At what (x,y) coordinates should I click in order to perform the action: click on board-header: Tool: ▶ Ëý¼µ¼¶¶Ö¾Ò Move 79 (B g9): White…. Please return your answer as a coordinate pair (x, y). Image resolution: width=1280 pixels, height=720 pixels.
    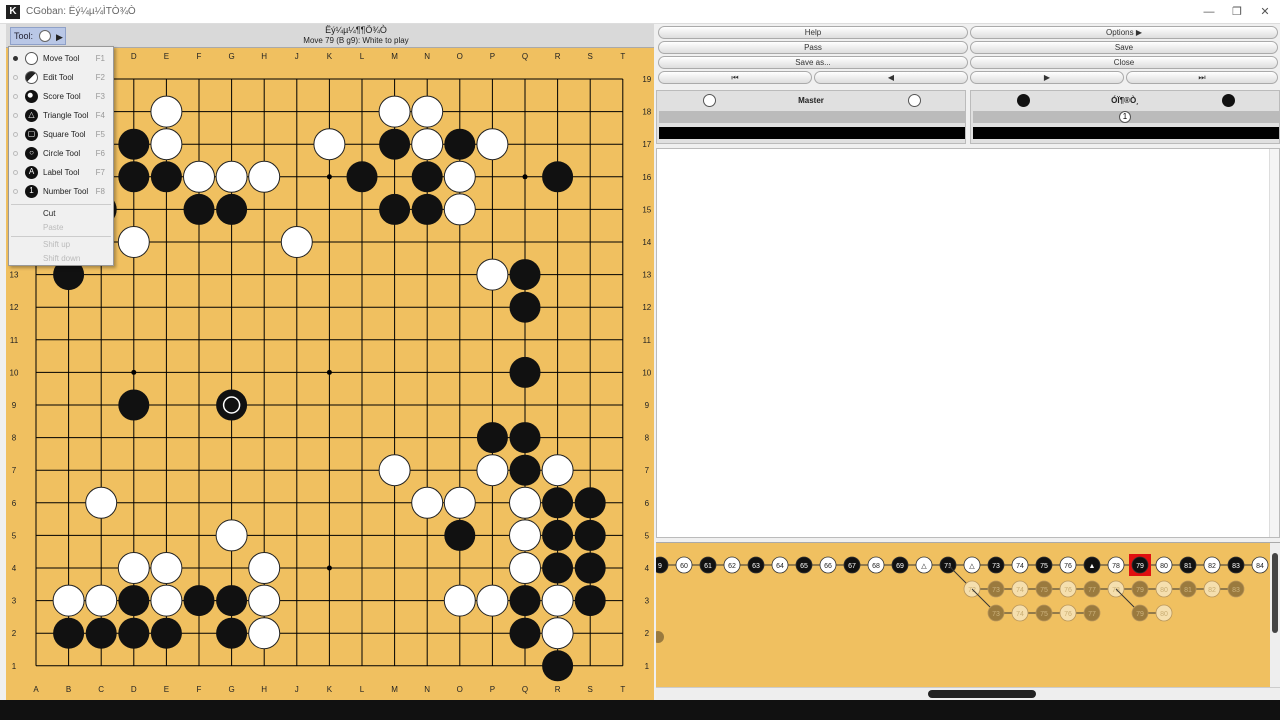
    Looking at the image, I should click on (330, 36).